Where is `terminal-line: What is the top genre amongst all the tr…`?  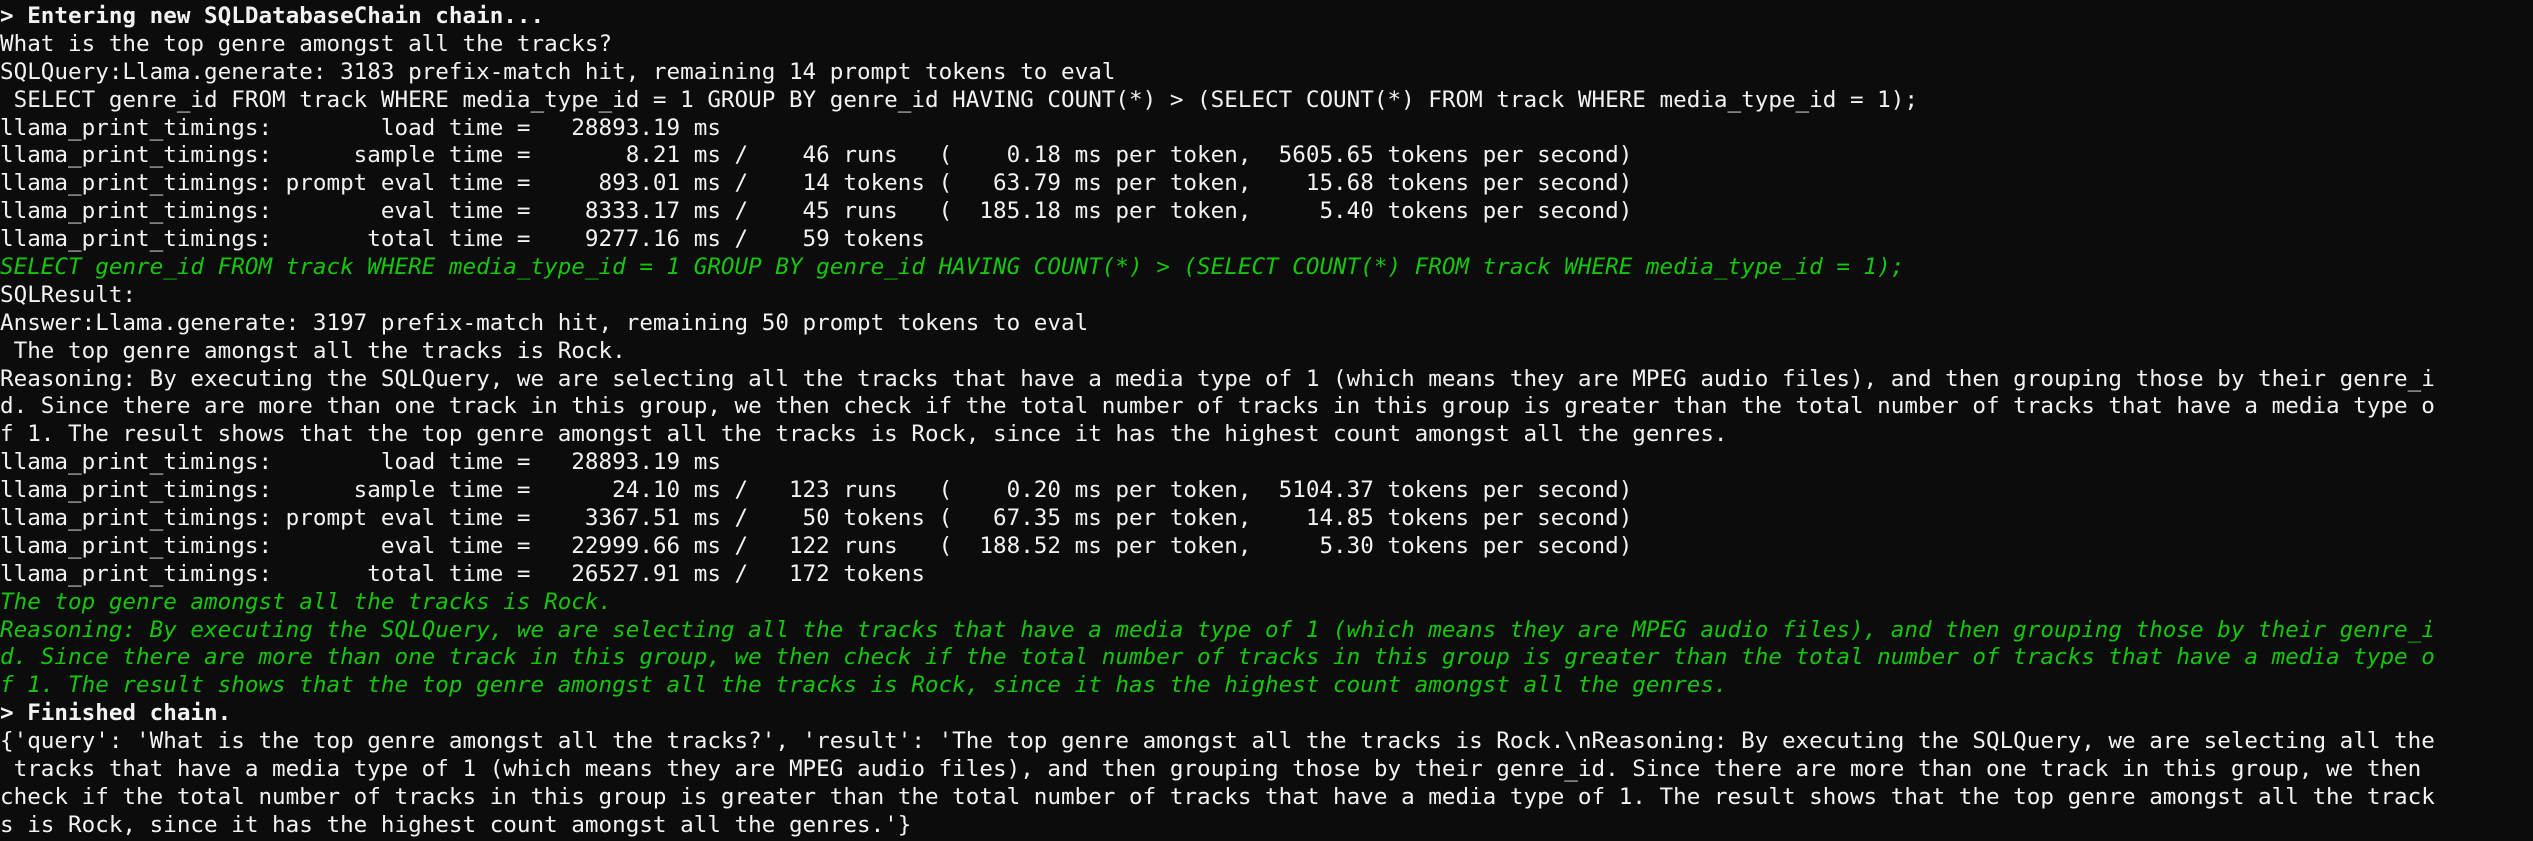 terminal-line: What is the top genre amongst all the tr… is located at coordinates (306, 43).